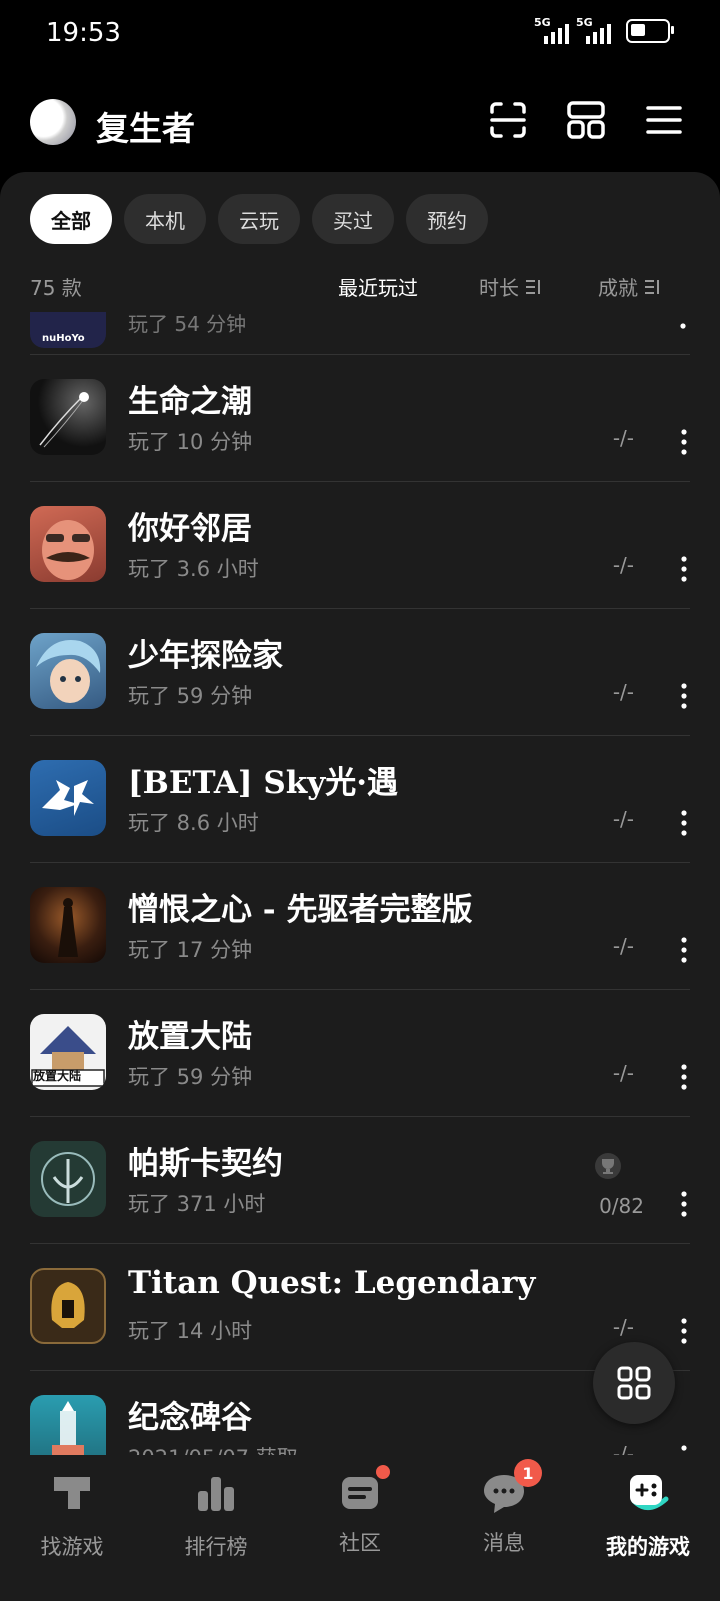 The image size is (720, 1601). I want to click on sort-recent: 最近玩过, so click(378, 286).